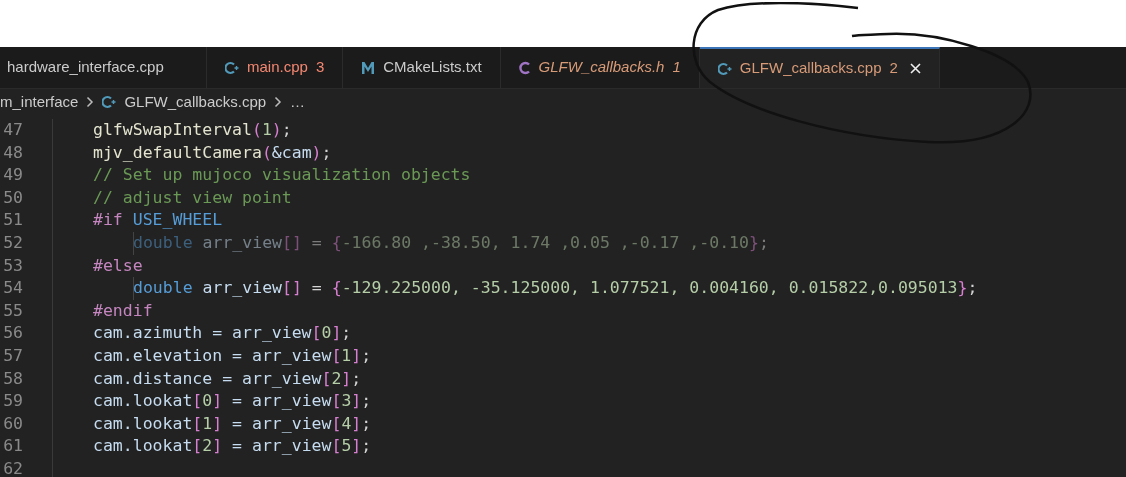 The image size is (1126, 477). Describe the element at coordinates (432, 67) in the screenshot. I see `tab-label: CMakeLists.txt` at that location.